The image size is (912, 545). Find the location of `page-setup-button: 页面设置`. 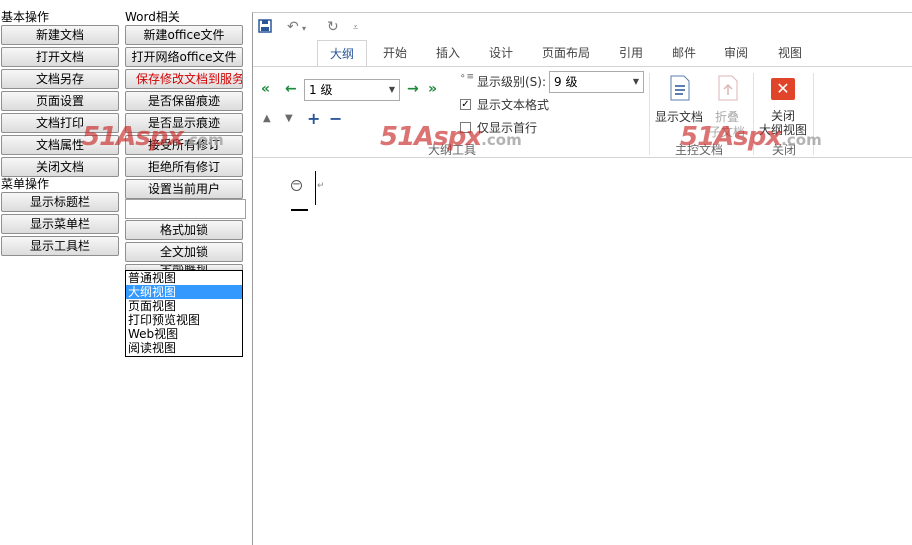

page-setup-button: 页面设置 is located at coordinates (60, 101).